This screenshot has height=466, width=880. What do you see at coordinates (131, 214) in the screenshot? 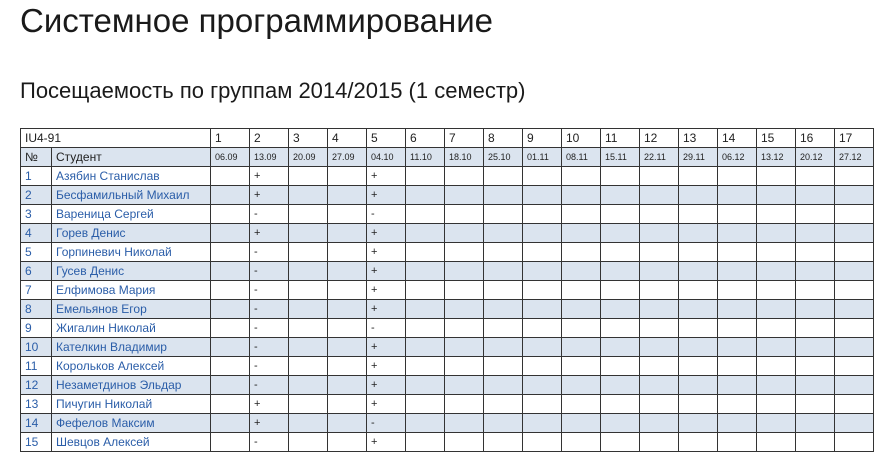
I see `student-name-link: Вареница Сергей` at bounding box center [131, 214].